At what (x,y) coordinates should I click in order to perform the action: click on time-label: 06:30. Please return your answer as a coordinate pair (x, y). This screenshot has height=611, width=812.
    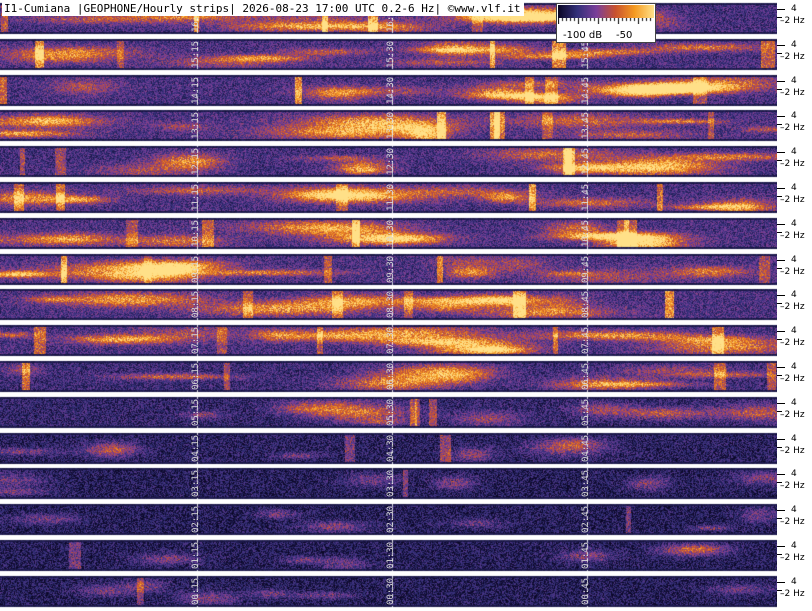
    Looking at the image, I should click on (391, 376).